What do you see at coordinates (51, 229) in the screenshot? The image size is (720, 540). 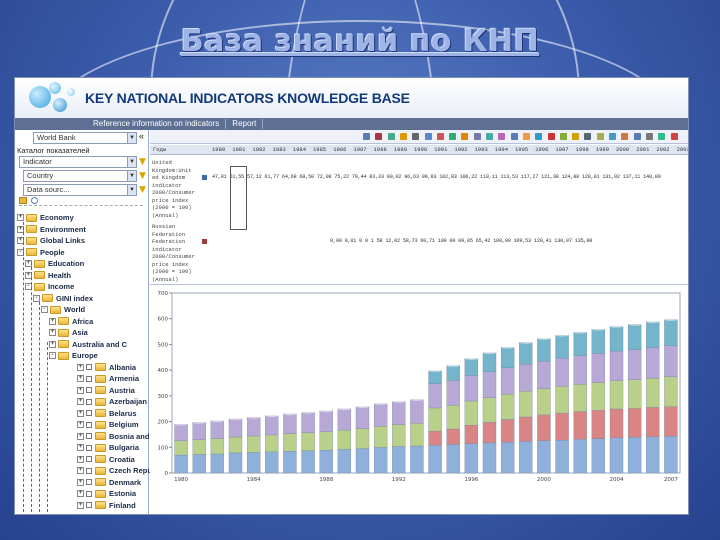 I see `tree-item: + Environment` at bounding box center [51, 229].